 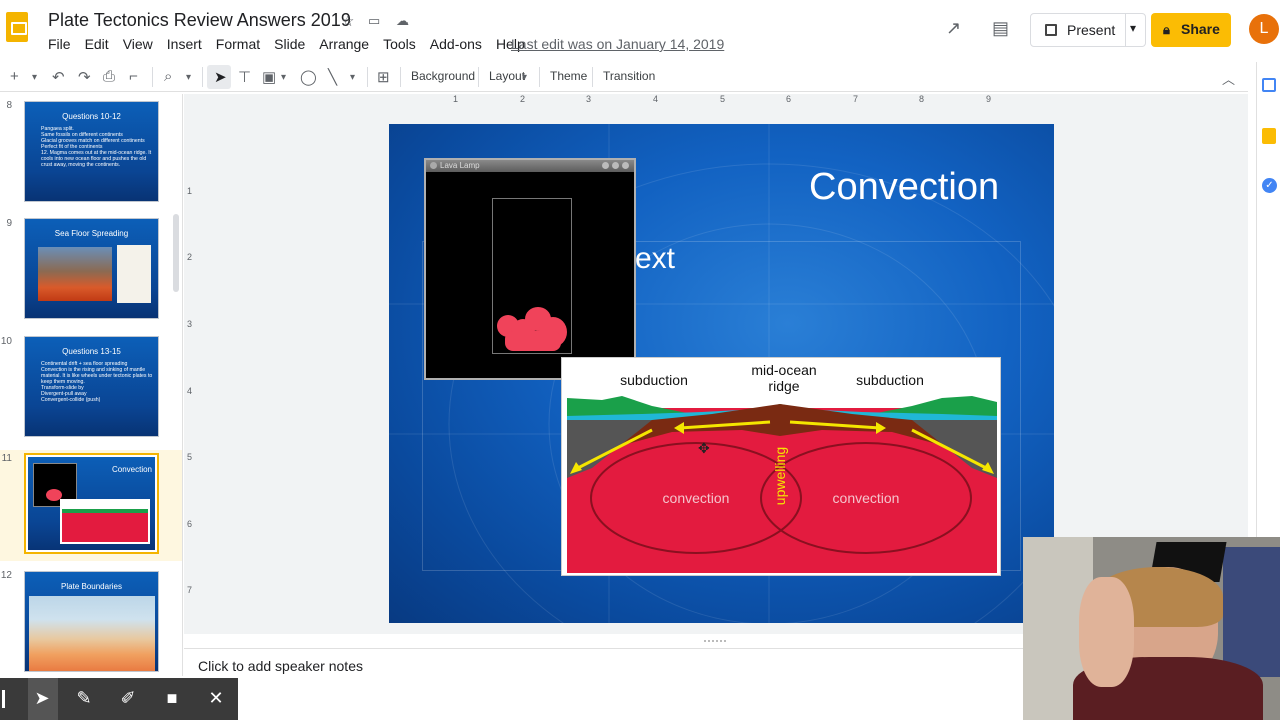 I want to click on maximize-icon, so click(x=615, y=165).